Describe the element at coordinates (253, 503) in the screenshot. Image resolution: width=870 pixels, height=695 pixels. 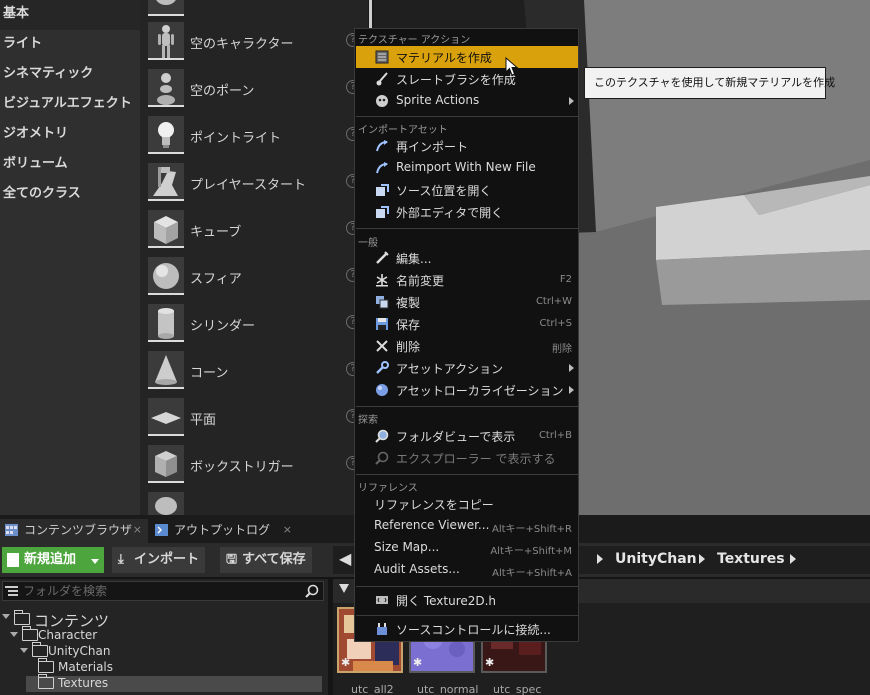
I see `place-item-partial-bottom` at that location.